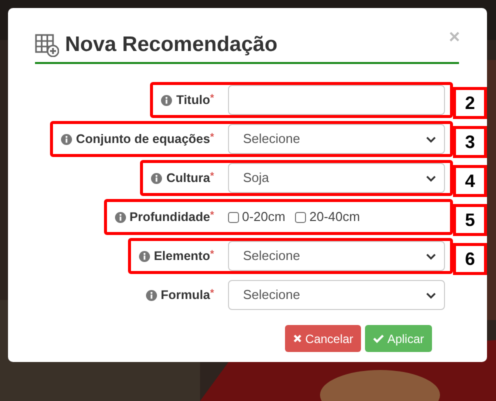 Image resolution: width=496 pixels, height=401 pixels. Describe the element at coordinates (171, 45) in the screenshot. I see `dialog-title: Nova Recomendação` at that location.